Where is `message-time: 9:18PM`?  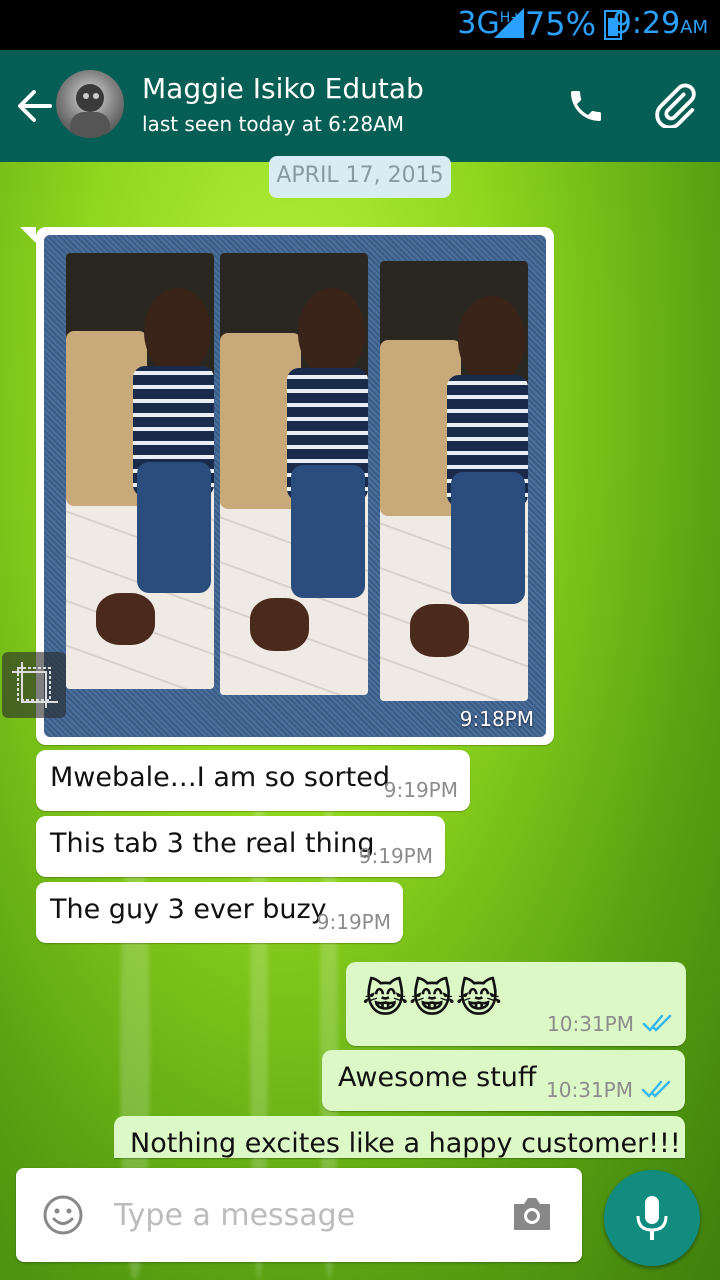
message-time: 9:18PM is located at coordinates (496, 719).